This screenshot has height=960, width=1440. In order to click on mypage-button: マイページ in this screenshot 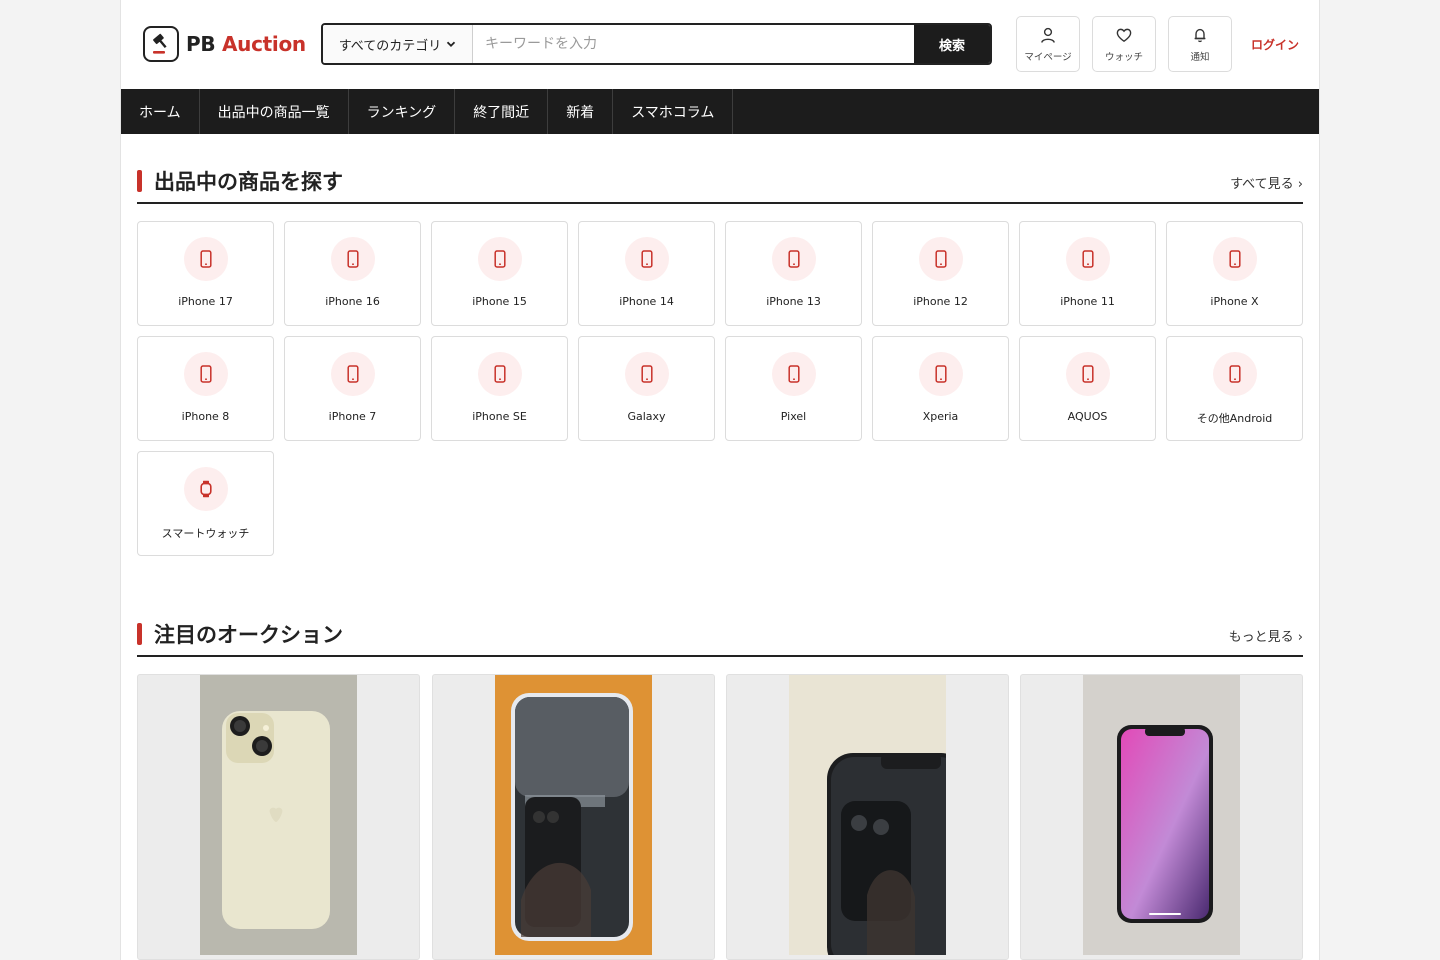, I will do `click(1048, 44)`.